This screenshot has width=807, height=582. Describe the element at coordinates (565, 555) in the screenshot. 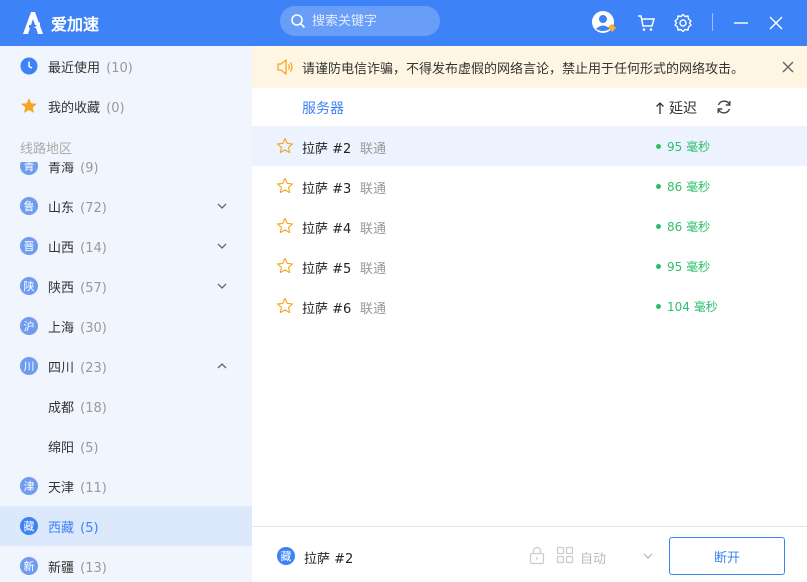

I see `grid-icon` at that location.